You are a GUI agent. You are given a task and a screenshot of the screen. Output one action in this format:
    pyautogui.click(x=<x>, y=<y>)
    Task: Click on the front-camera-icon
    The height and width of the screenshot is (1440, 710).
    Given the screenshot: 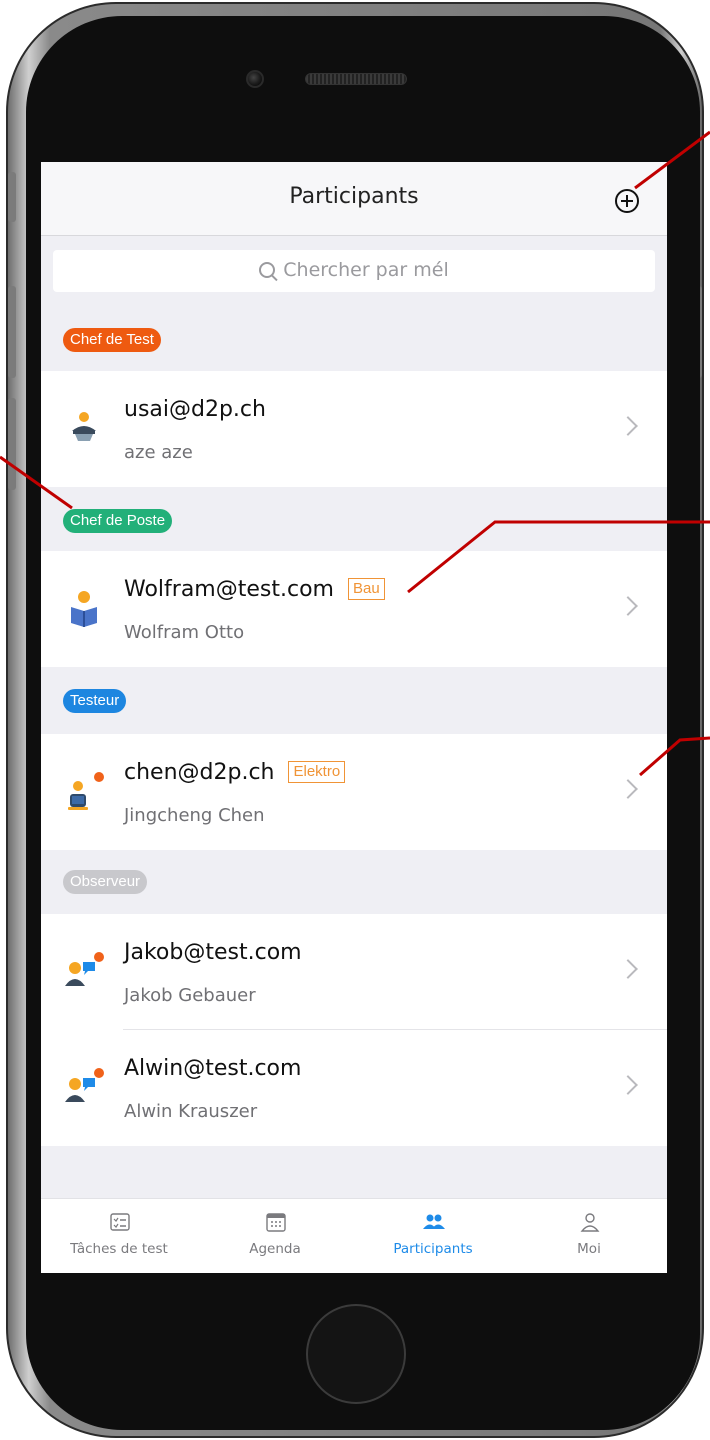 What is the action you would take?
    pyautogui.click(x=255, y=79)
    